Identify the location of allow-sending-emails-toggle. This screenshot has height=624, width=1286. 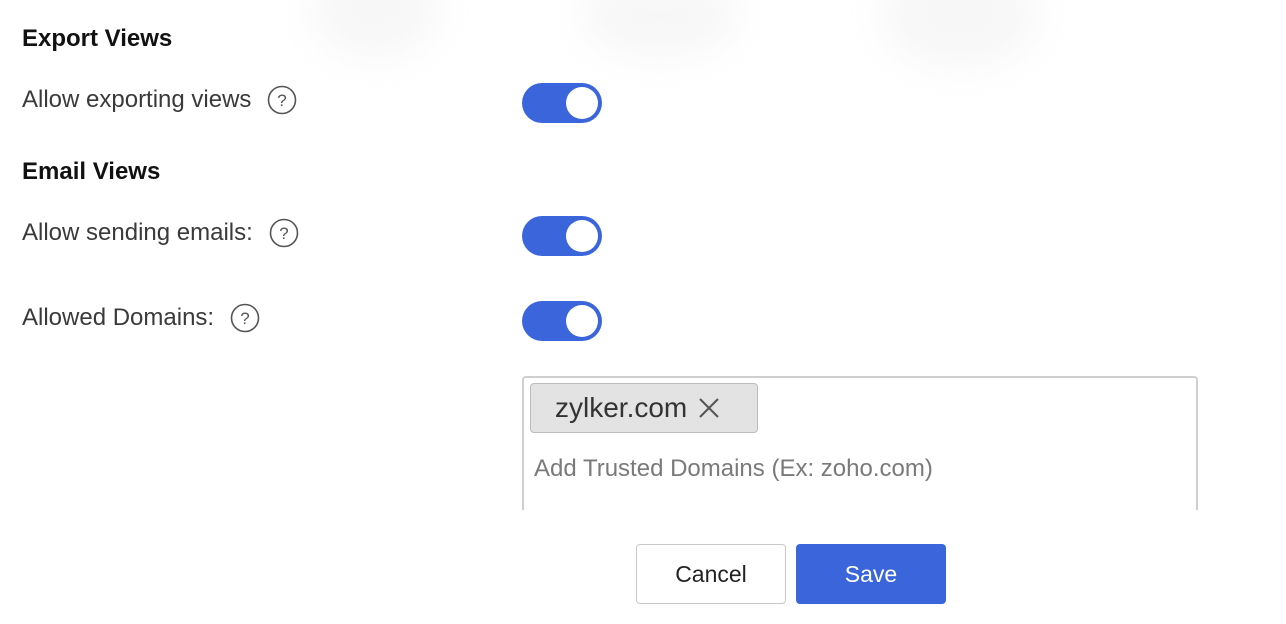
(562, 236).